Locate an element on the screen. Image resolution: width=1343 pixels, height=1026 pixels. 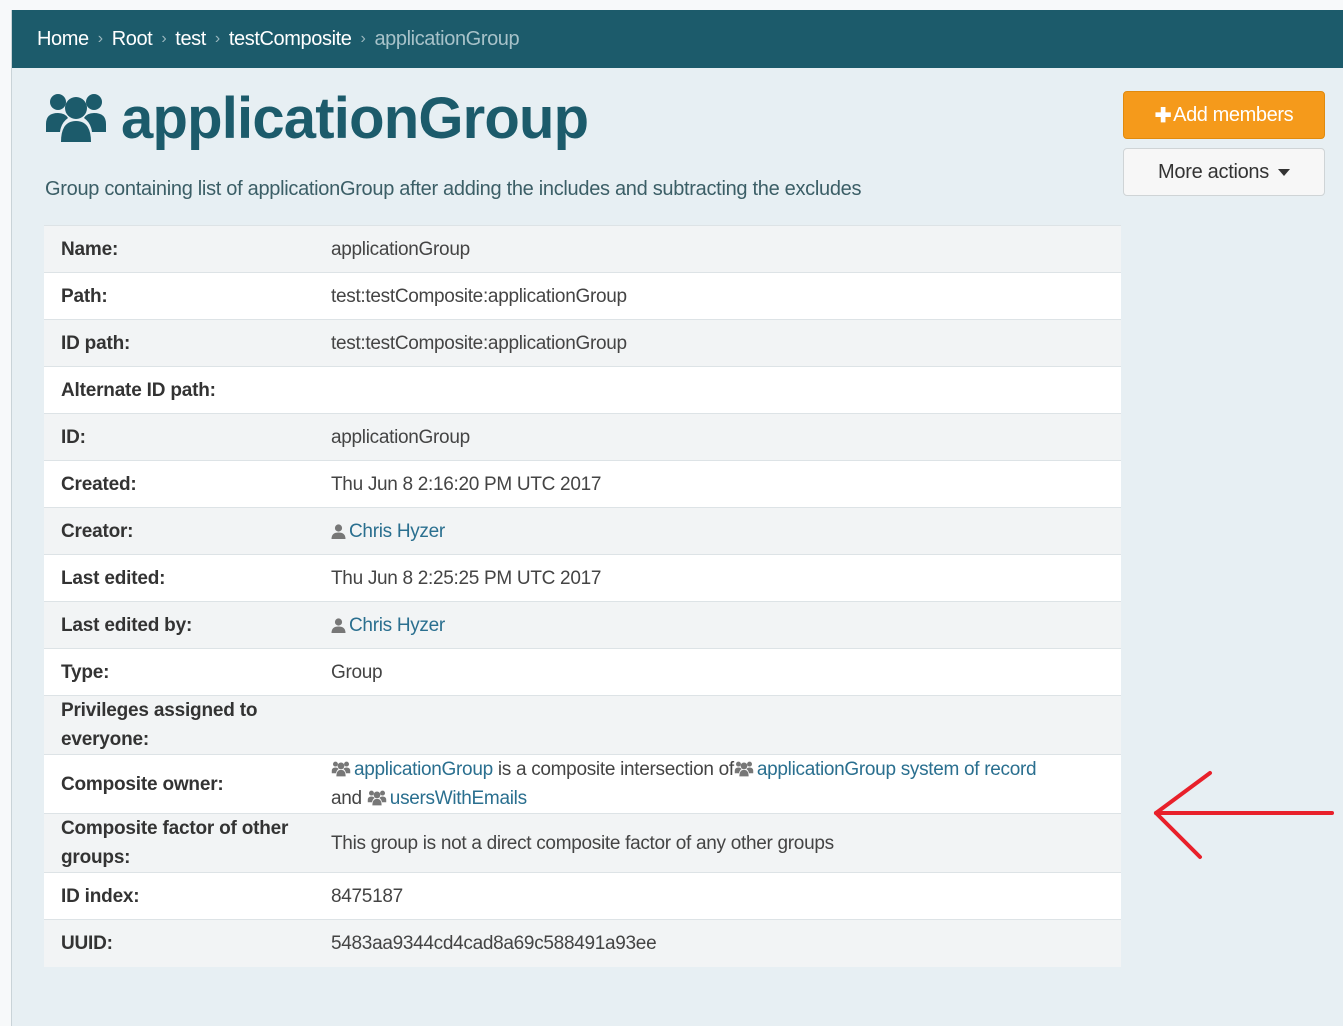
composite-owner-group-link: applicationGroup is located at coordinates (423, 769).